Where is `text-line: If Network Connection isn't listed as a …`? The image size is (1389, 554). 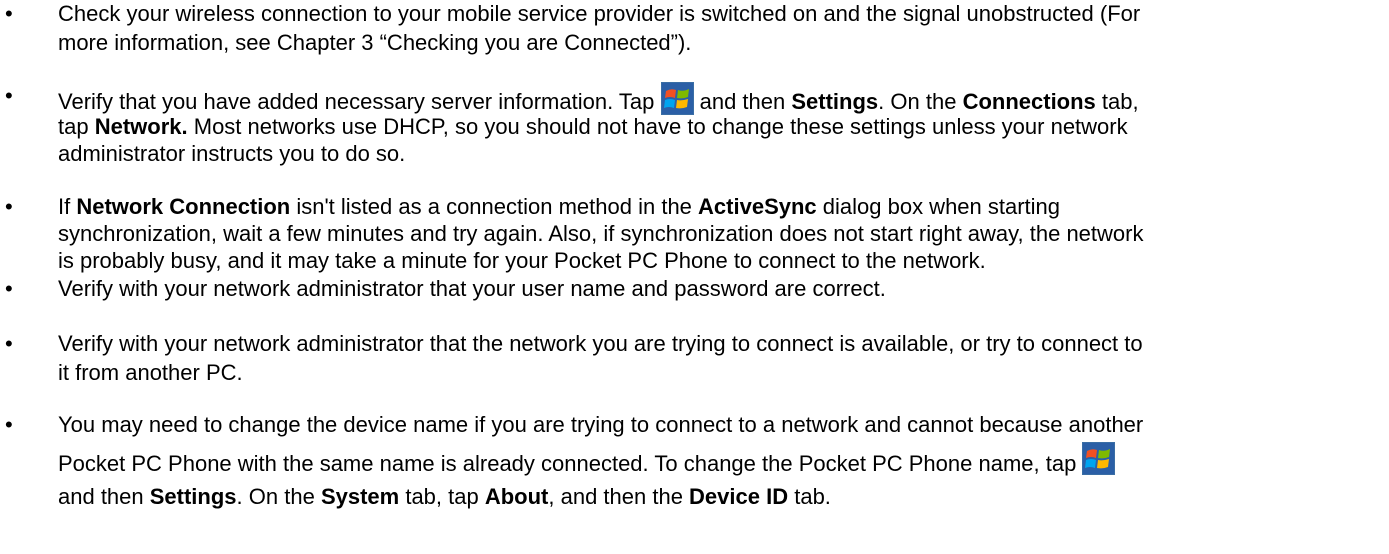
text-line: If Network Connection isn't listed as a … is located at coordinates (559, 206).